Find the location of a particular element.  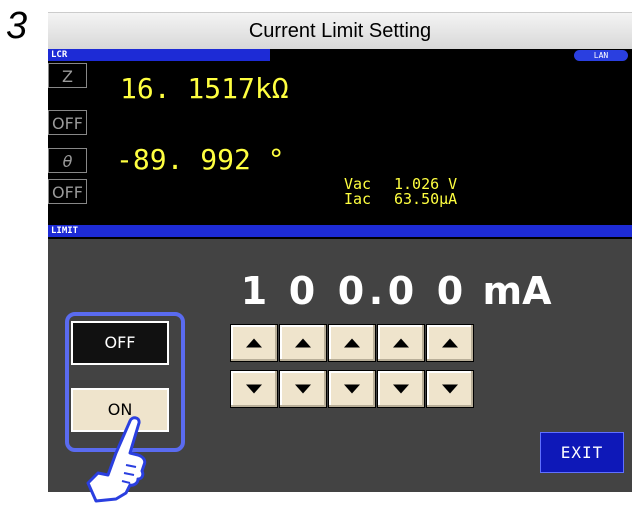

limit-header-label: LIMIT is located at coordinates (340, 231).